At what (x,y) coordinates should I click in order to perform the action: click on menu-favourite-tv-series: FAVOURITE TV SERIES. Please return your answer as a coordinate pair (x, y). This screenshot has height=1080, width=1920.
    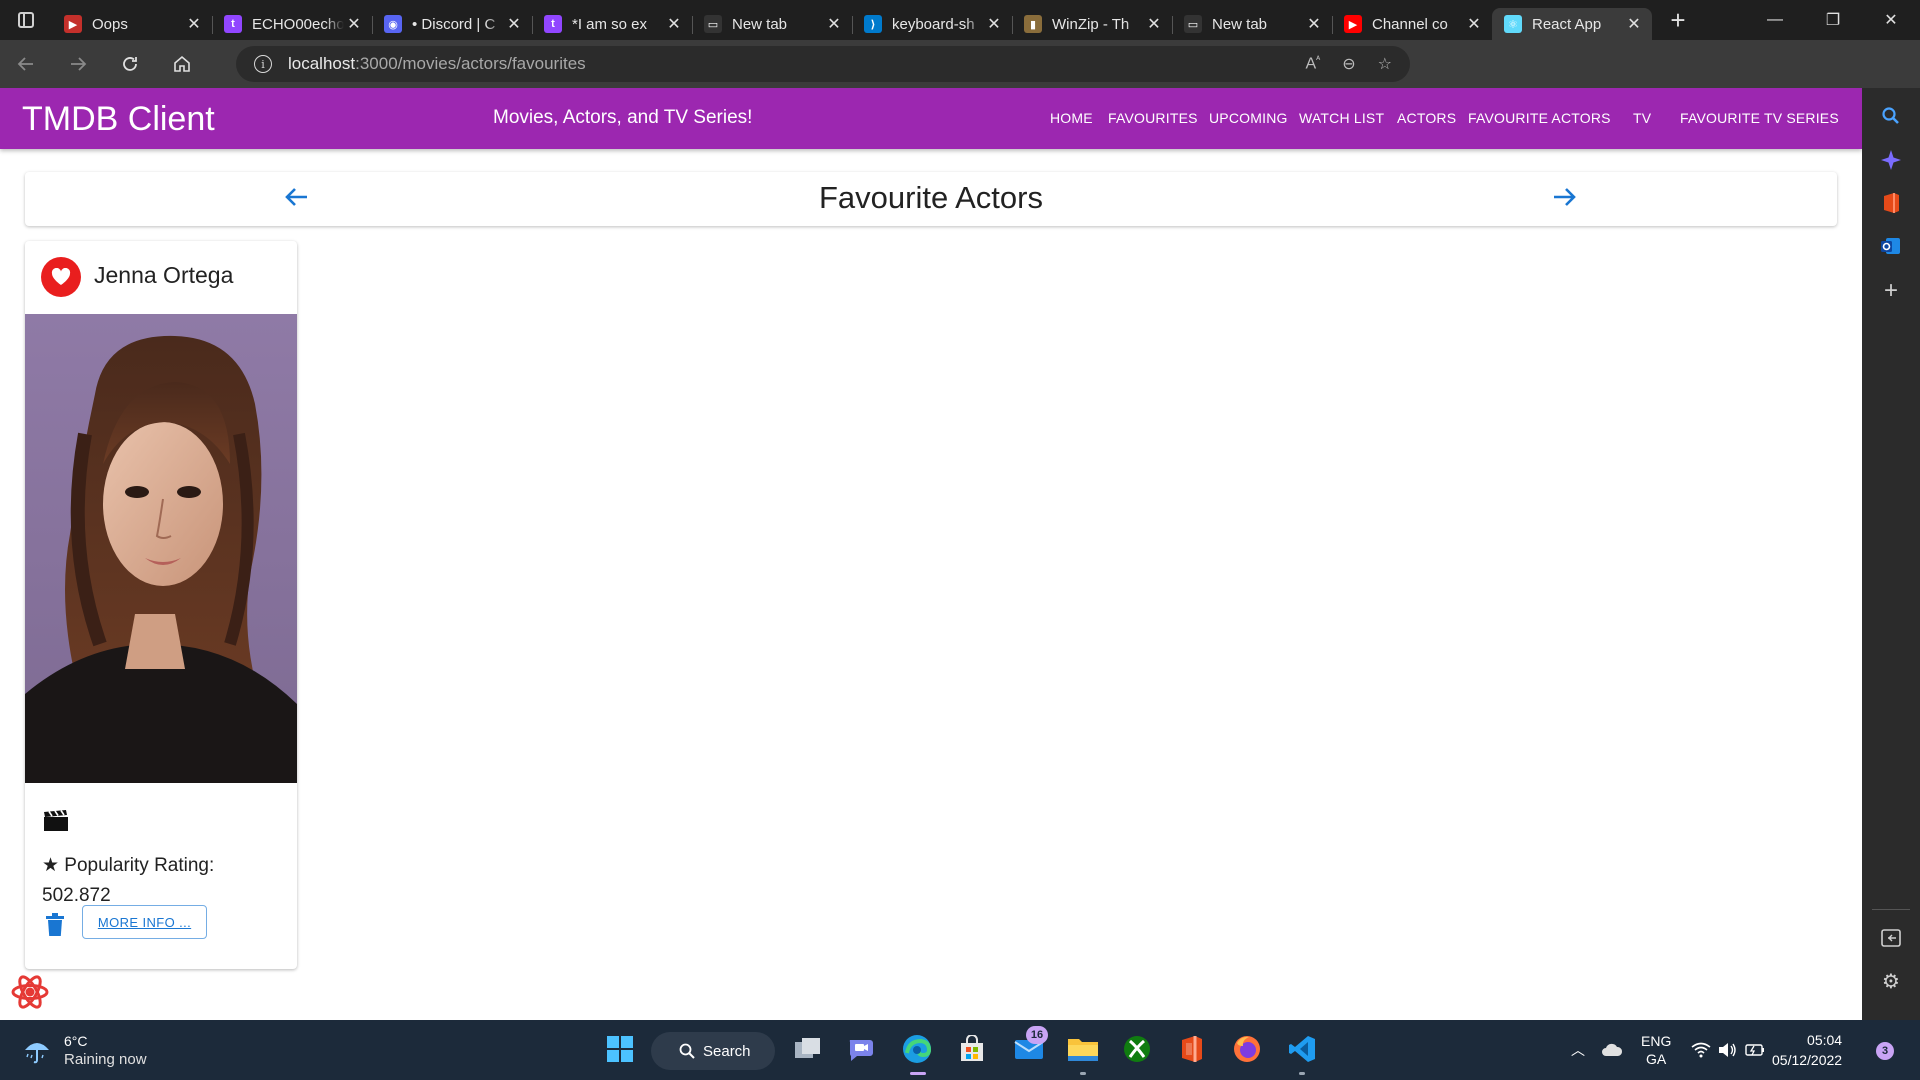
    Looking at the image, I should click on (1759, 118).